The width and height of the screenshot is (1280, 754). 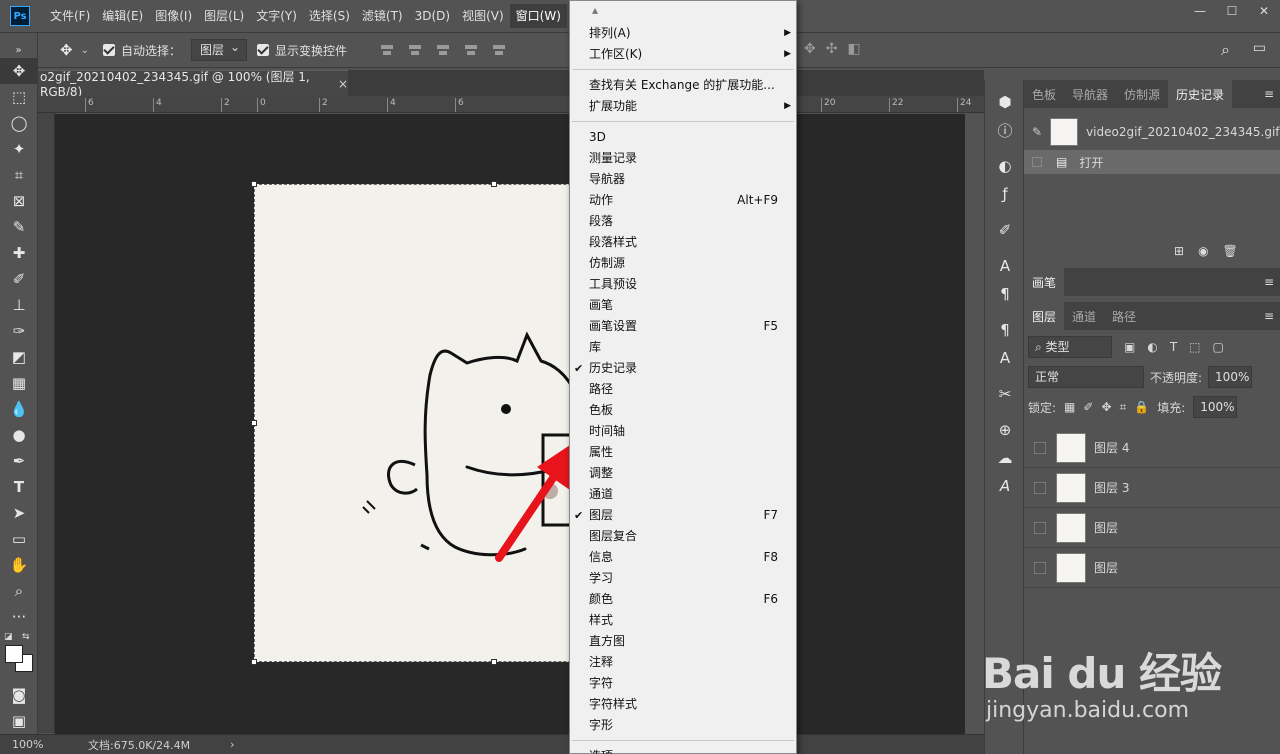 What do you see at coordinates (683, 200) in the screenshot?
I see `window-menu-item: 动作 Alt+F9` at bounding box center [683, 200].